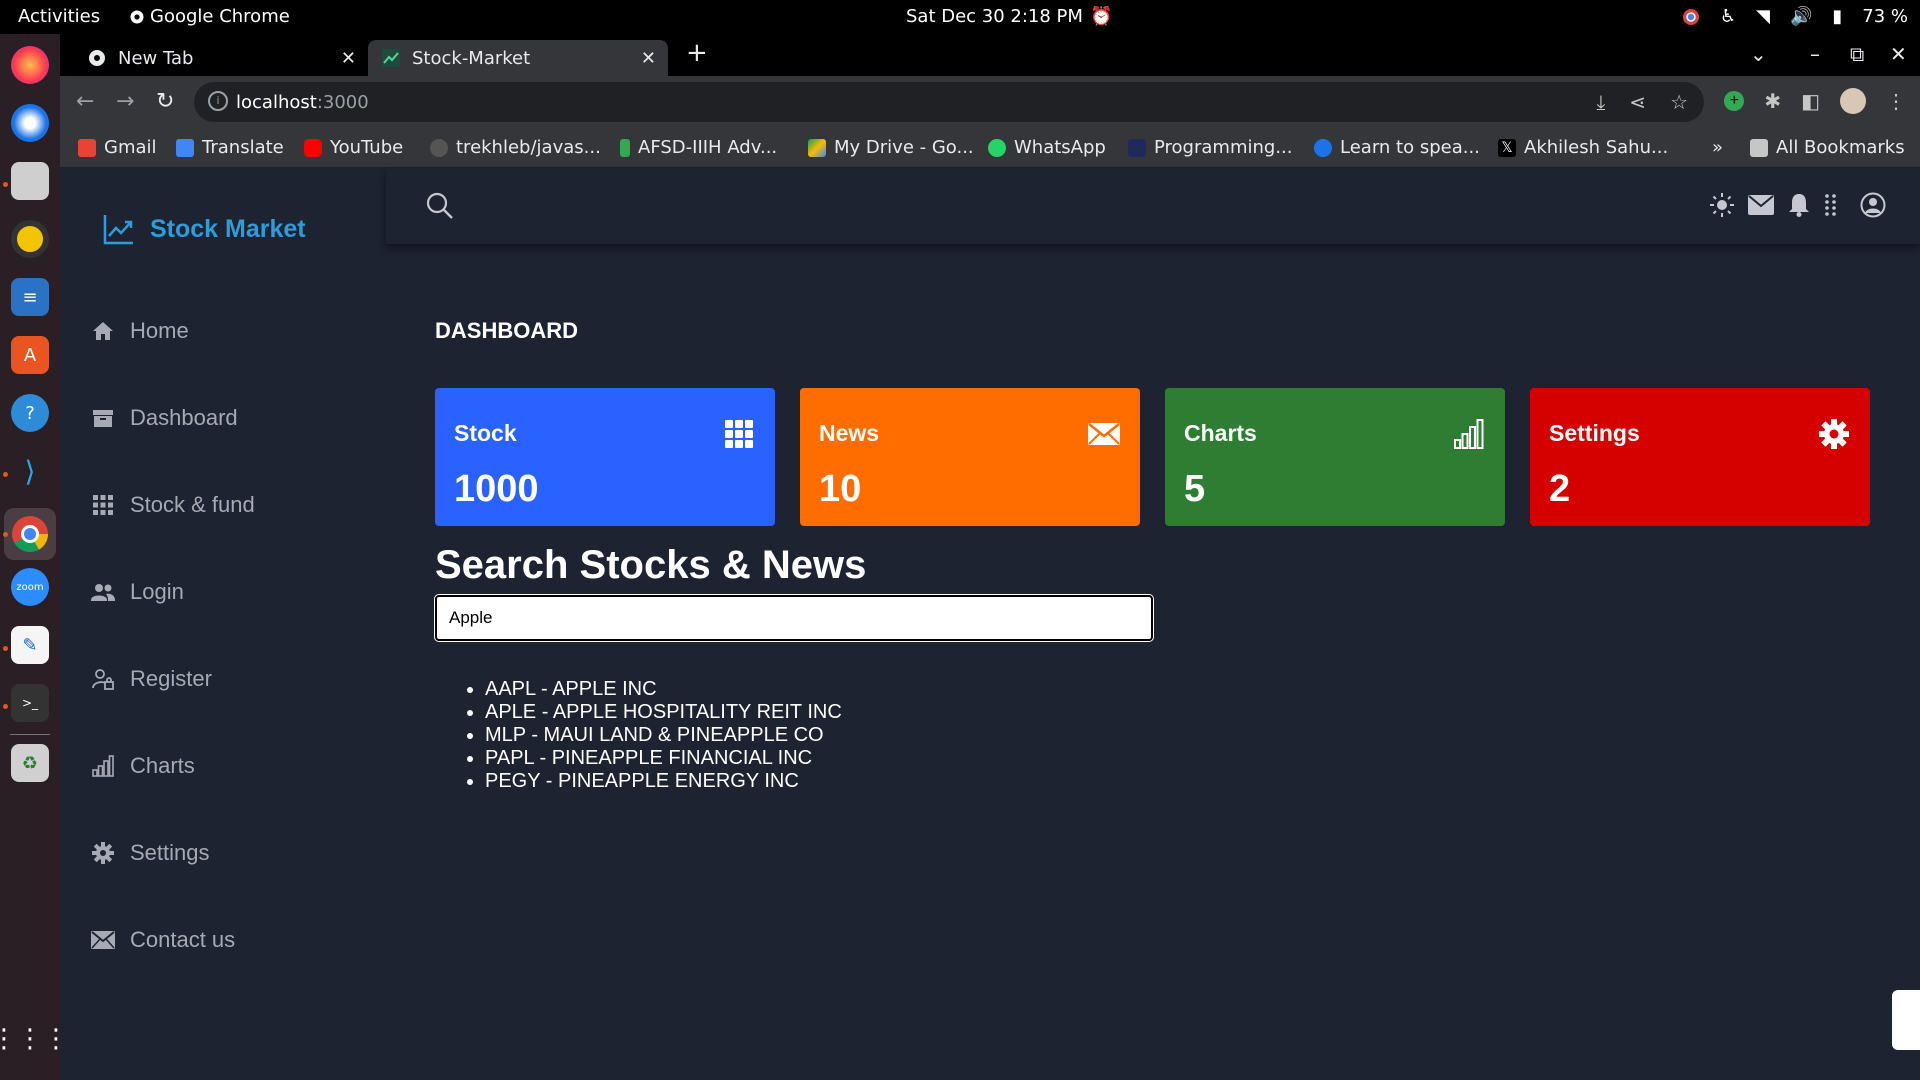  I want to click on users-icon, so click(103, 592).